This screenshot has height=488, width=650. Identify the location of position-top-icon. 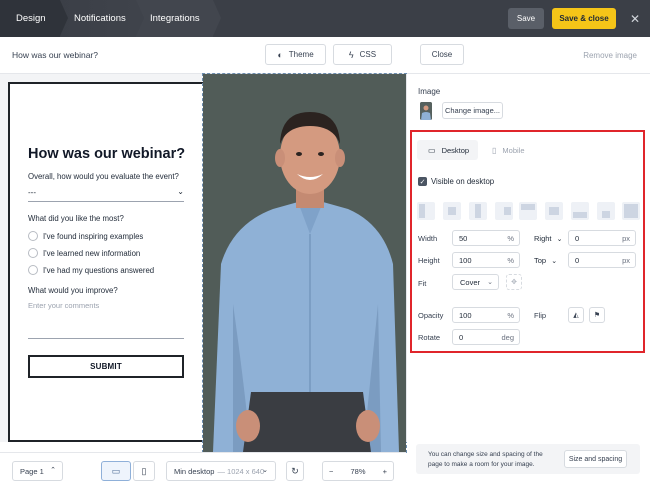
(528, 211).